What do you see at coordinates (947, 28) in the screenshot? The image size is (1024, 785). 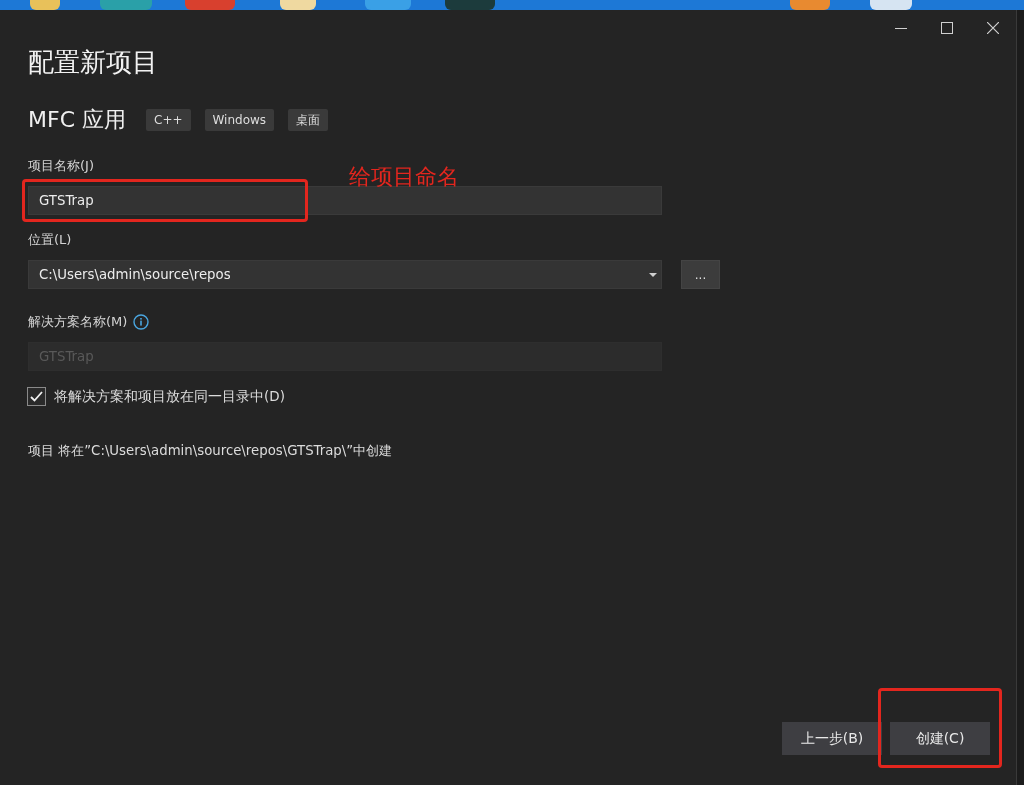 I see `maximize-icon` at bounding box center [947, 28].